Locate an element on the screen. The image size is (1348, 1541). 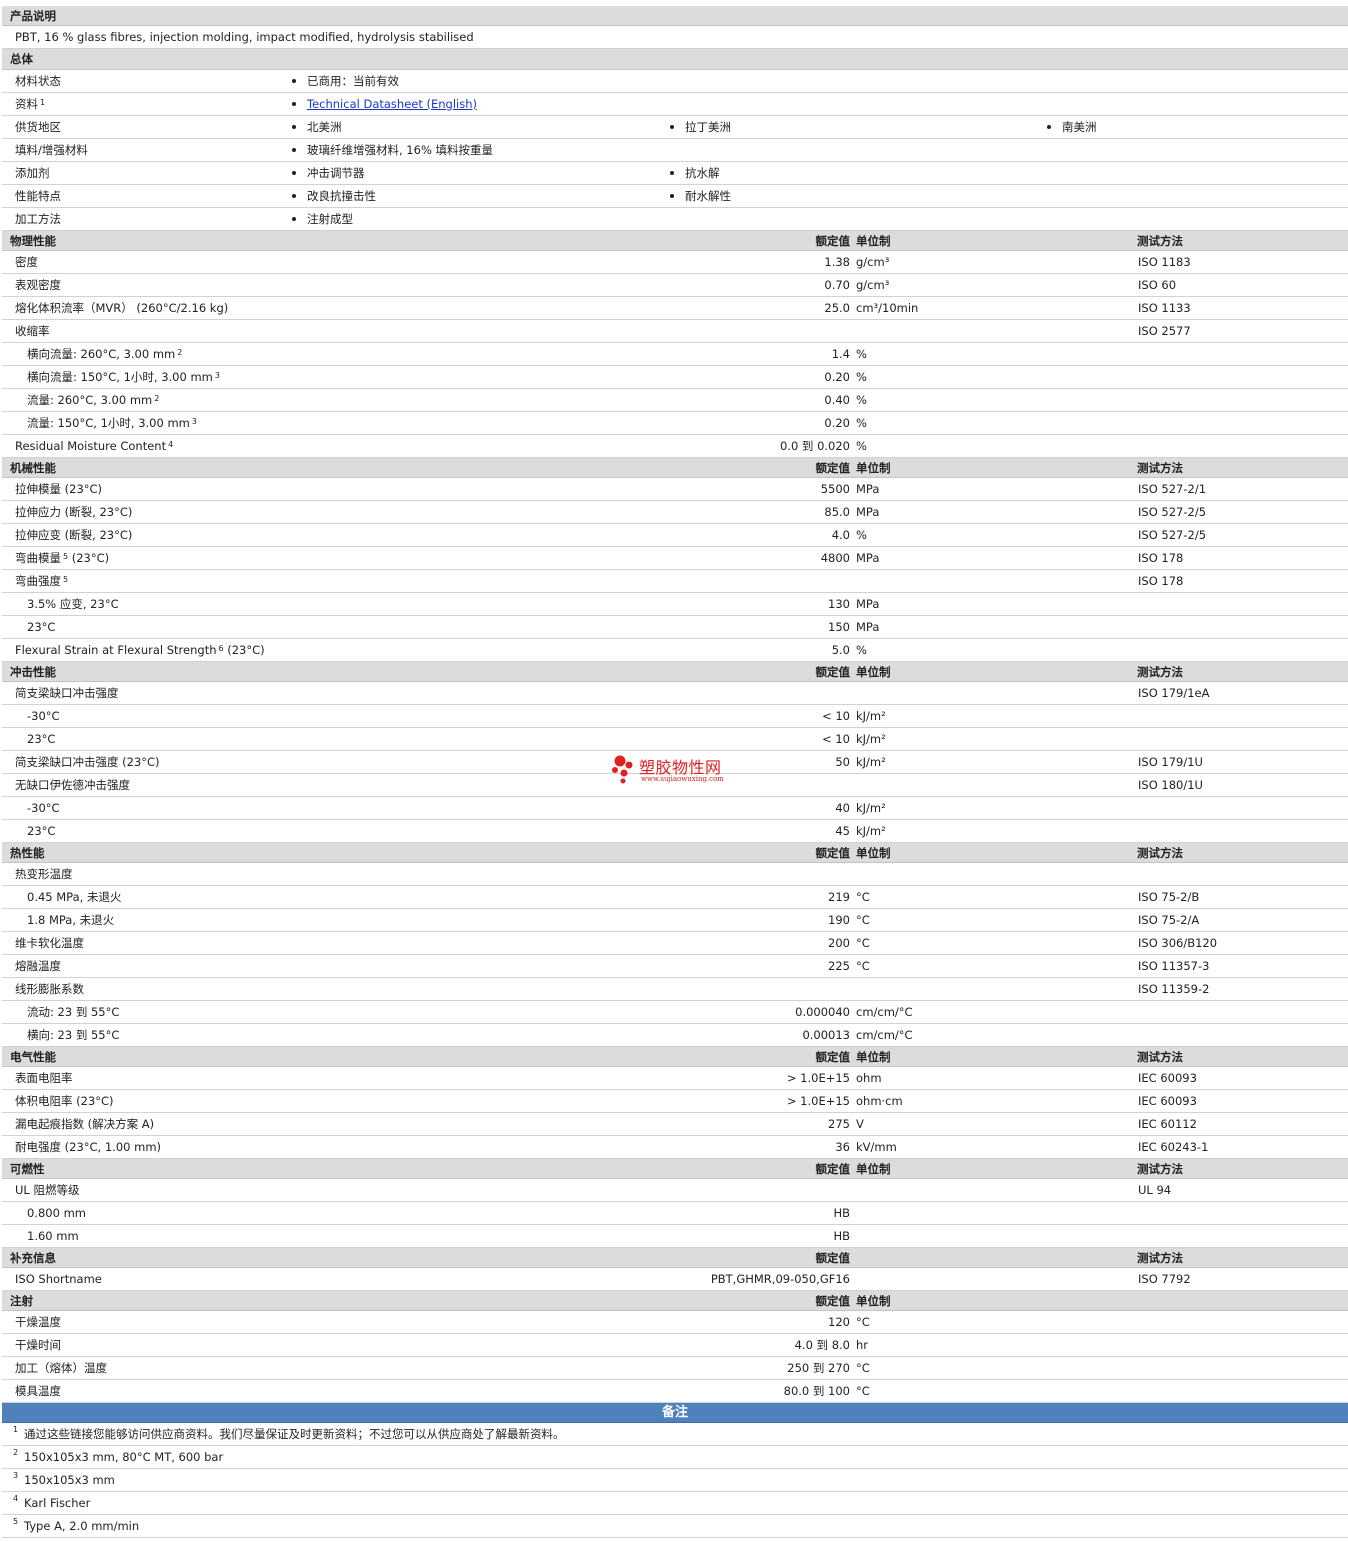
property-unit: V is located at coordinates (860, 1124).